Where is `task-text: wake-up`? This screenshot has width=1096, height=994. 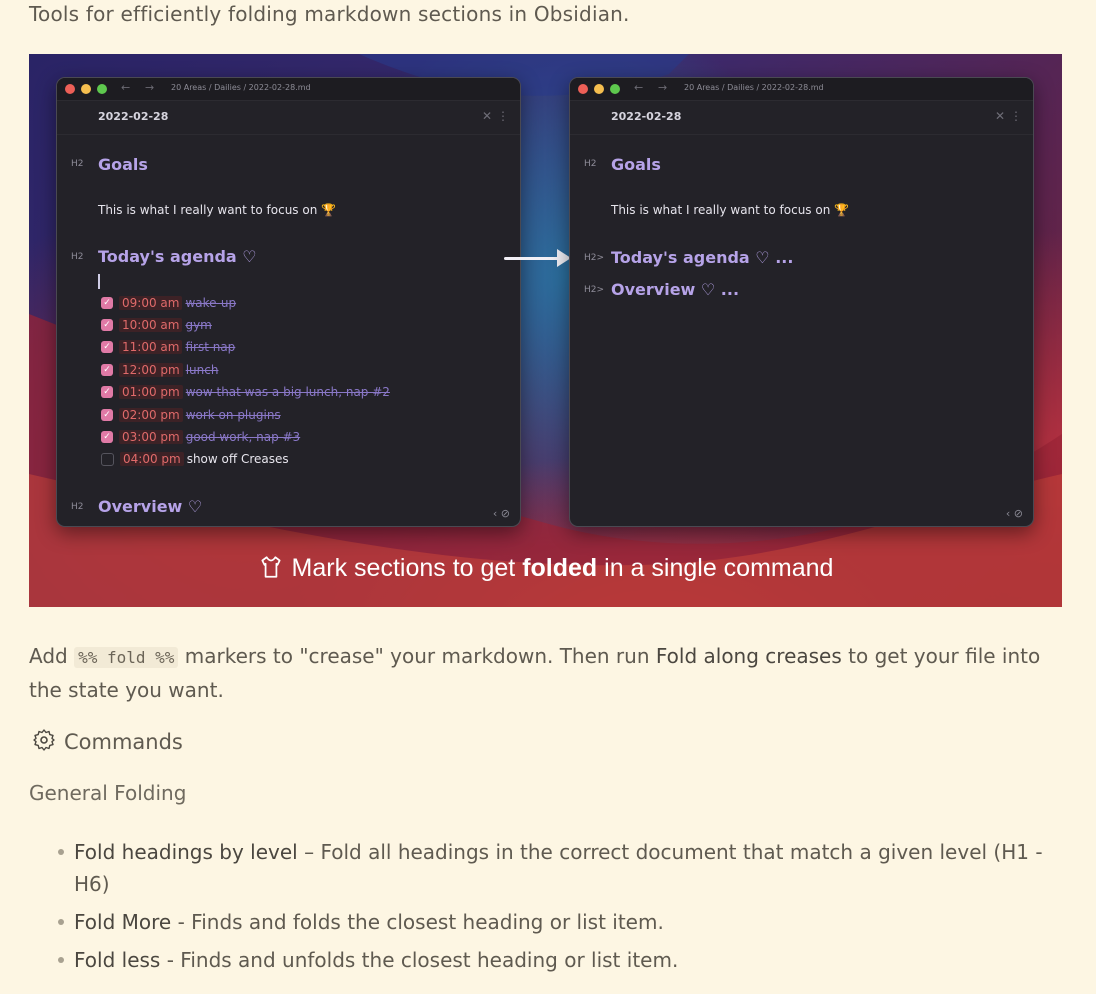 task-text: wake-up is located at coordinates (210, 303).